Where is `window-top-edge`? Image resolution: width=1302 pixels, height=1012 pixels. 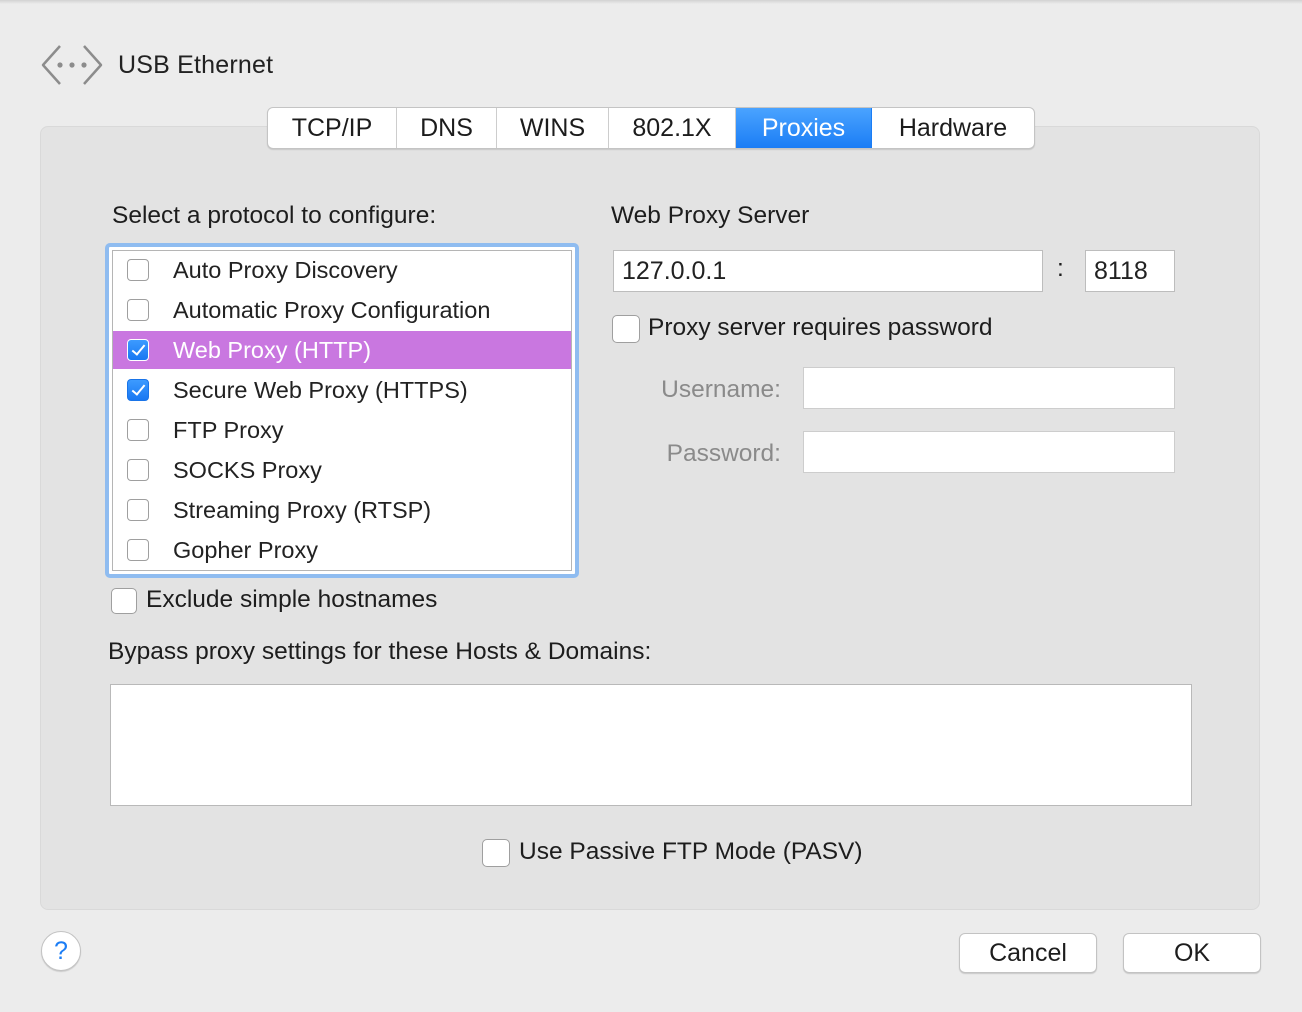
window-top-edge is located at coordinates (651, 2).